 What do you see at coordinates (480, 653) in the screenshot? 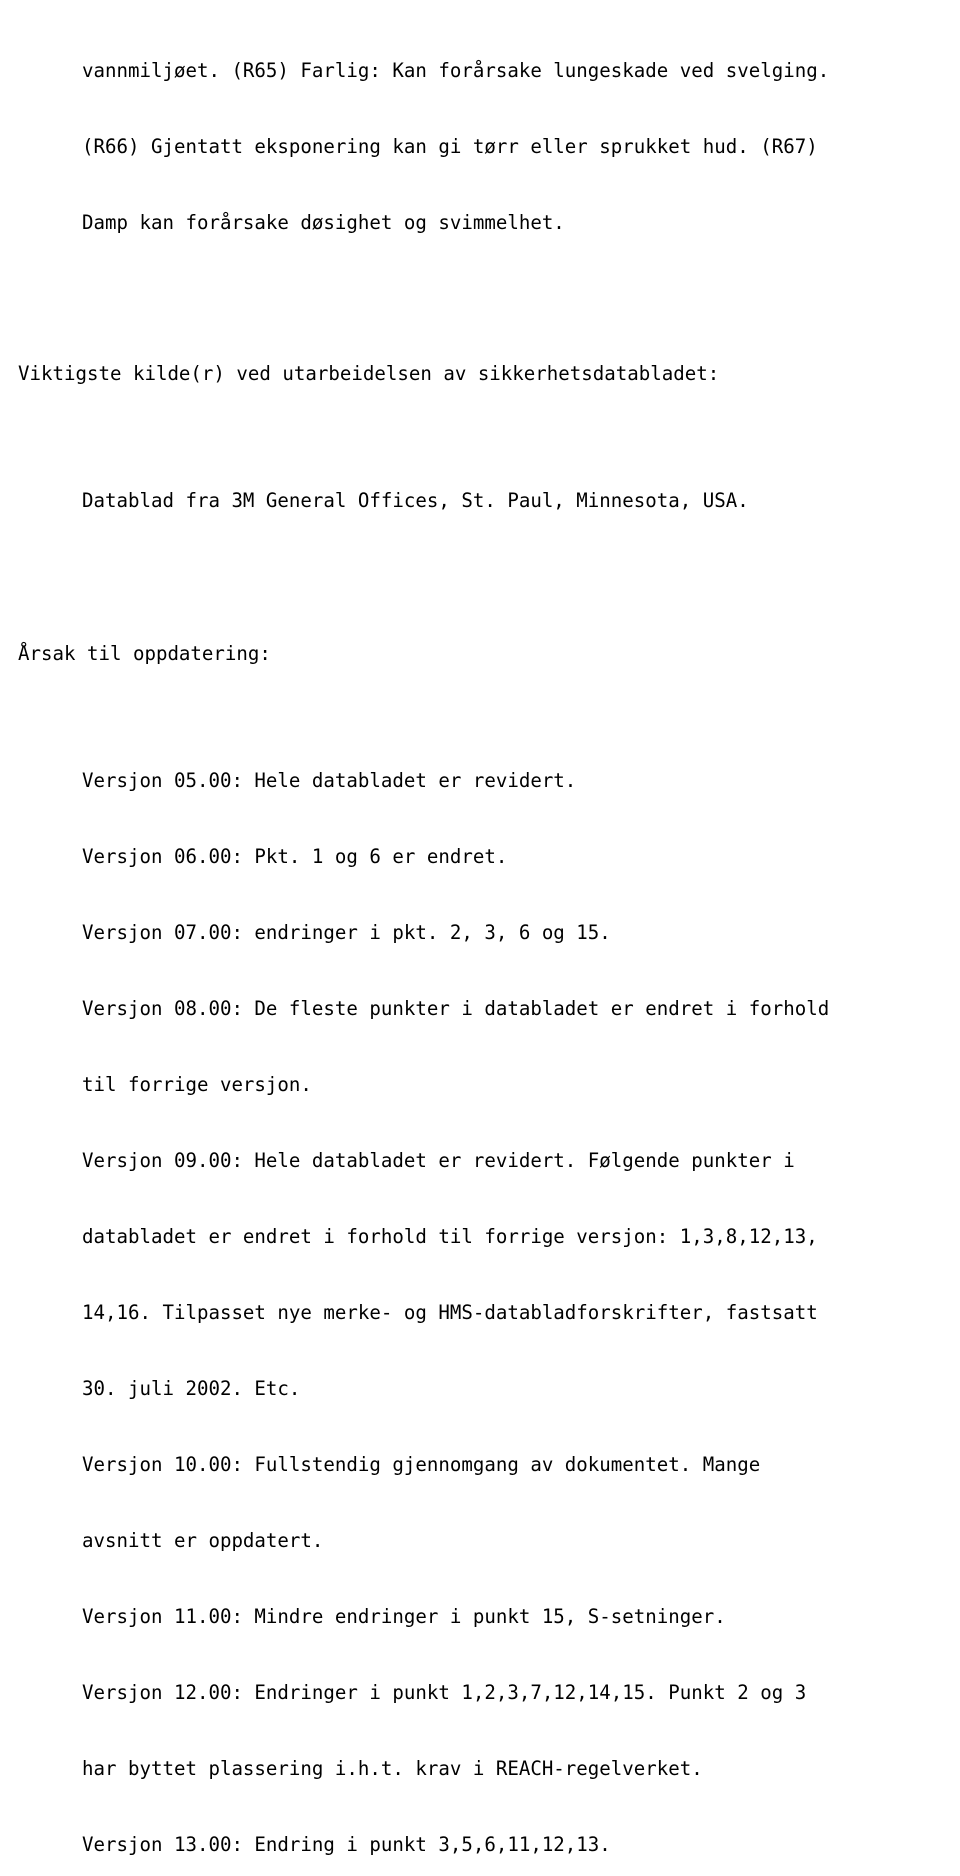
I see `update-reason-heading: Årsak til oppdatering:` at bounding box center [480, 653].